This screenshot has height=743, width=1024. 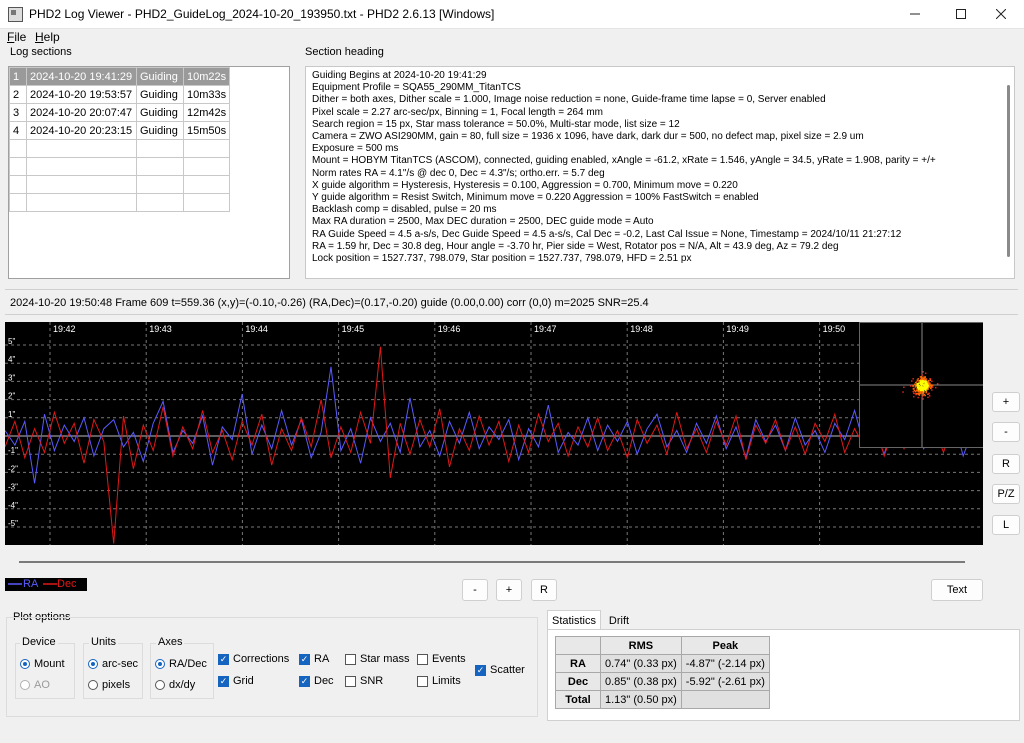 I want to click on limits-checkbox: Limits, so click(x=439, y=681).